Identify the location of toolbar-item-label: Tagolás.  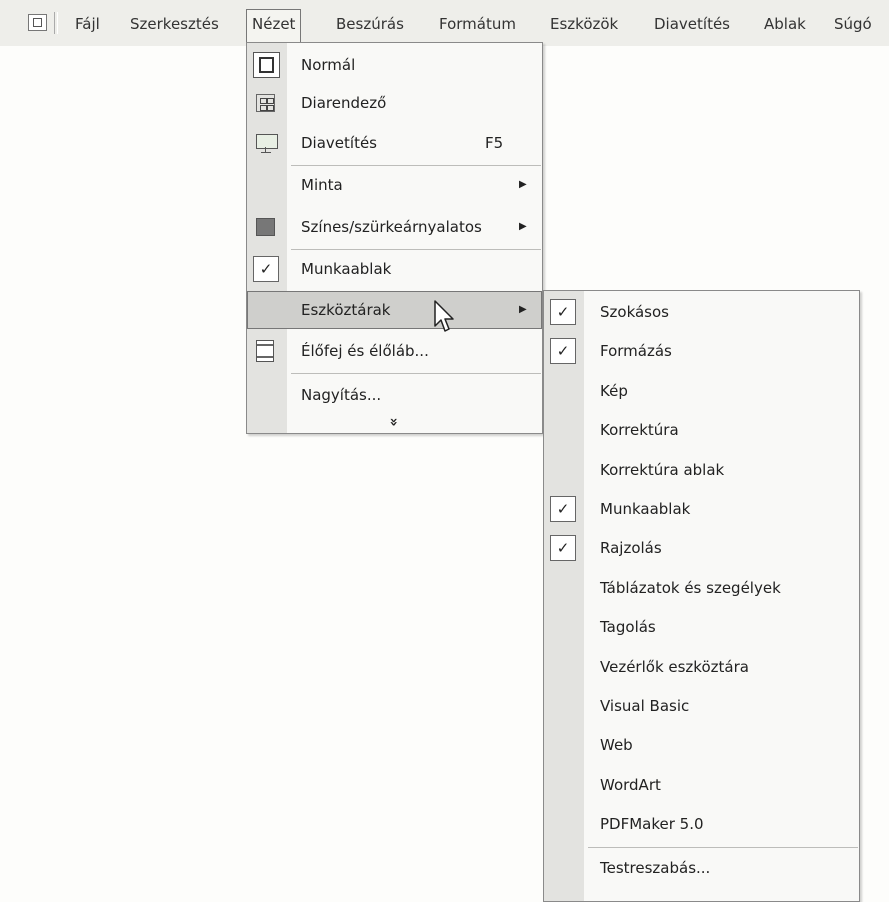
(628, 627).